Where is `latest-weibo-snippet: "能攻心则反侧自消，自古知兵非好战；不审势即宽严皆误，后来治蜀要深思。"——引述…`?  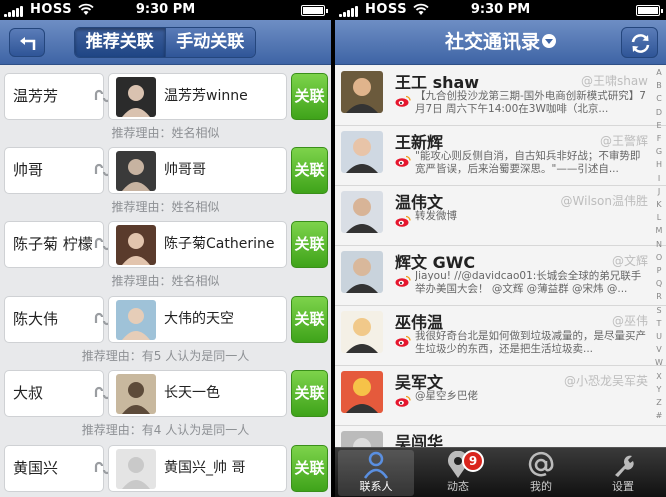
latest-weibo-snippet: "能攻心则反侧自消，自古知兵非好战；不审势即宽严皆误，后来治蜀要深思。"——引述… is located at coordinates (528, 162).